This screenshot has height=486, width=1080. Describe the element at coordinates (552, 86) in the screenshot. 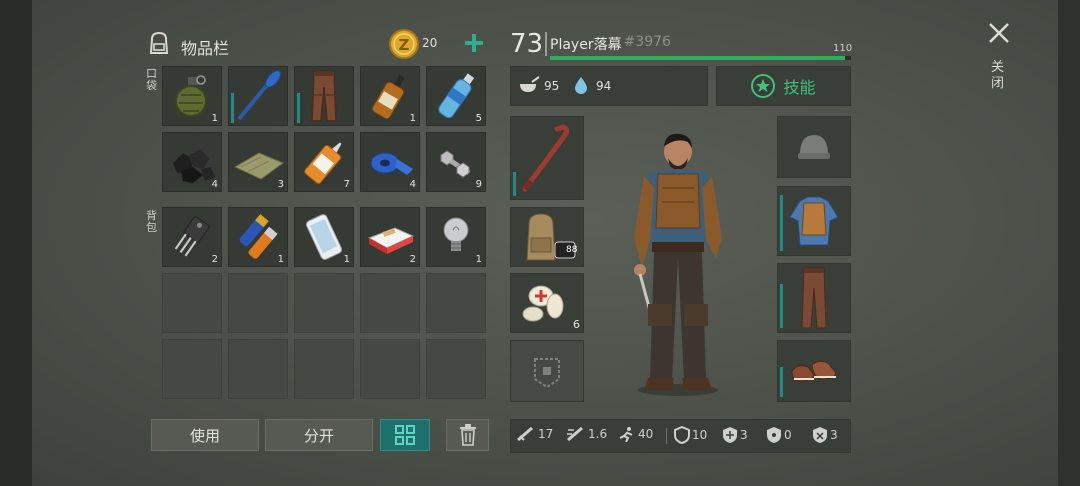

I see `hunger-value: 95` at that location.